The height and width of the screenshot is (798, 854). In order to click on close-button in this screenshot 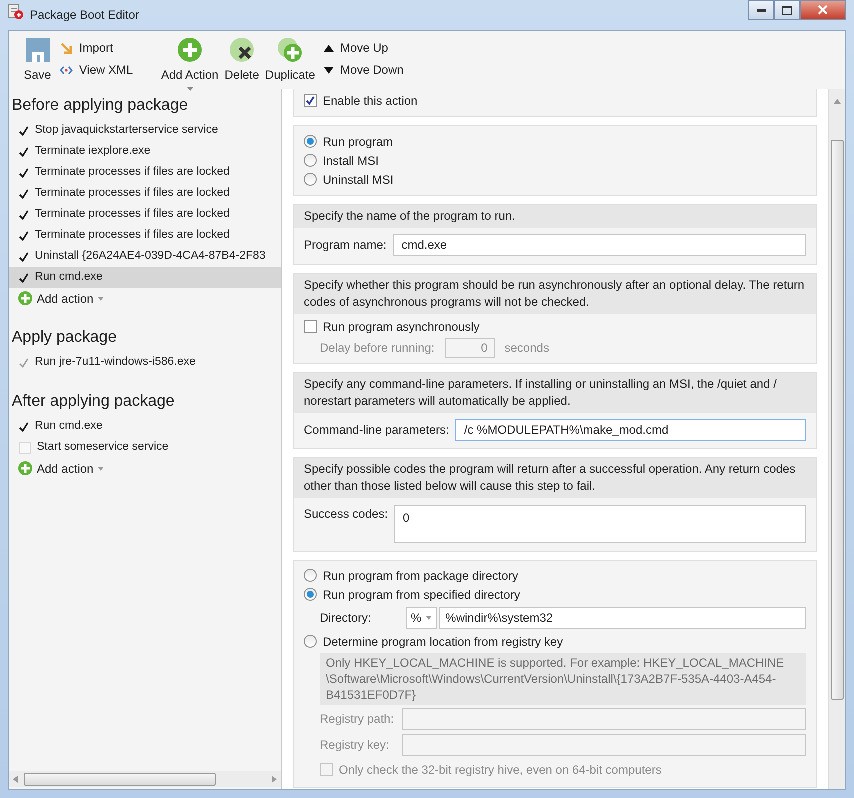, I will do `click(823, 10)`.